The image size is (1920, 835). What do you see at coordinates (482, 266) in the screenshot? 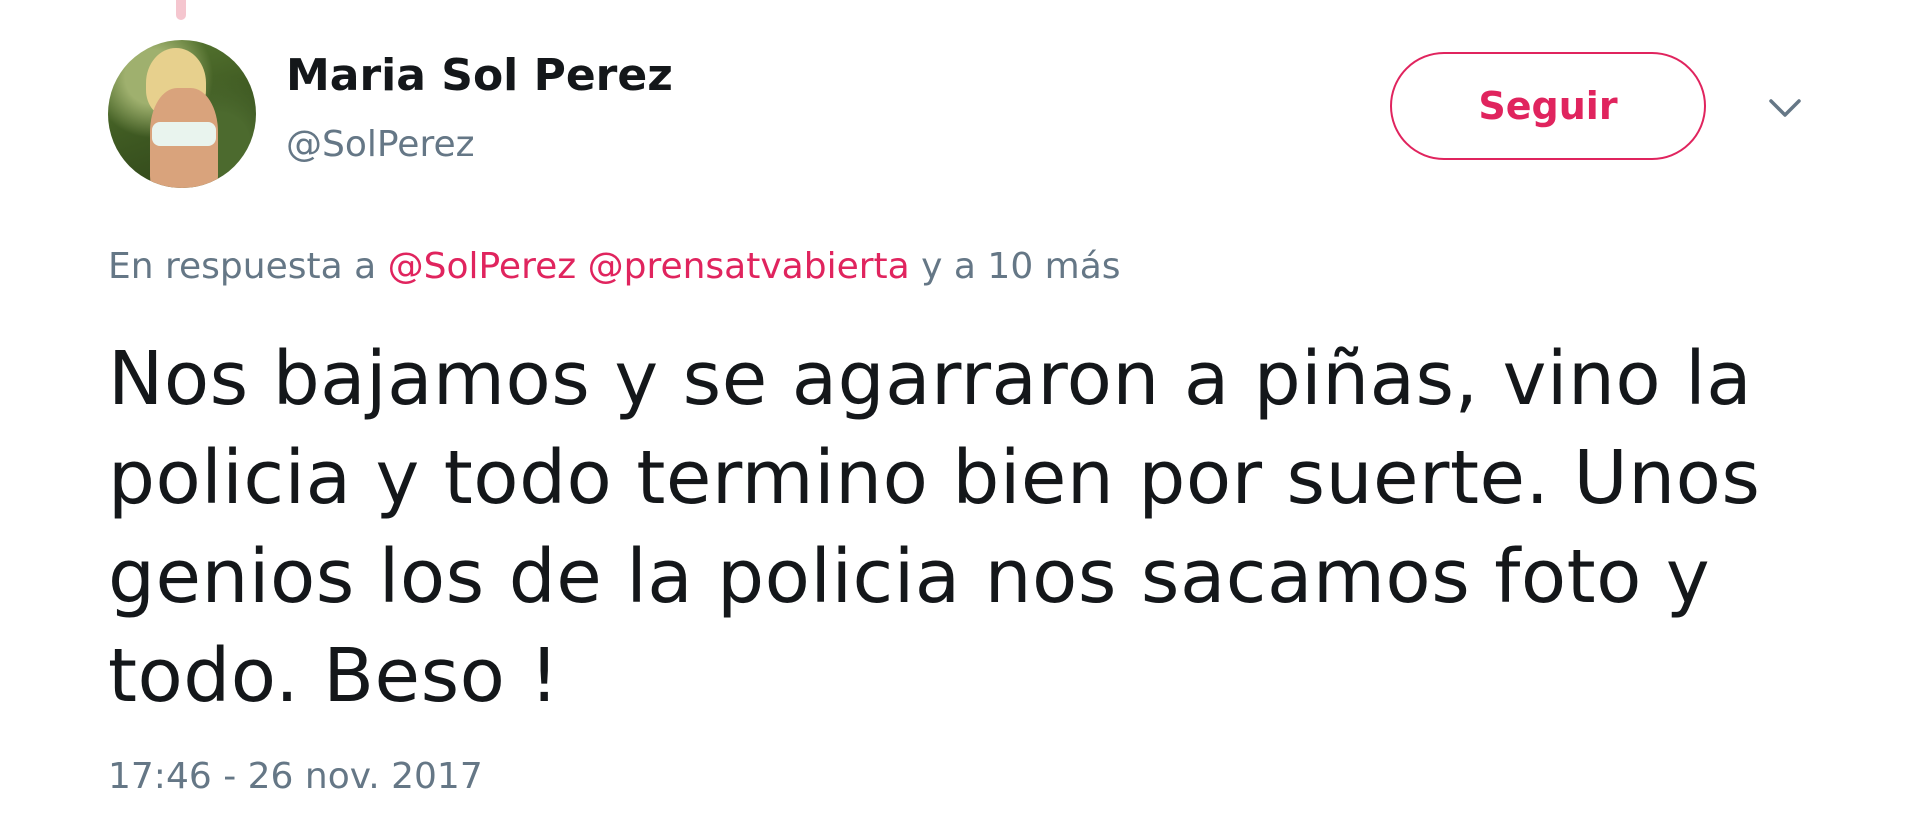
I see `mention-link: @SolPerez` at bounding box center [482, 266].